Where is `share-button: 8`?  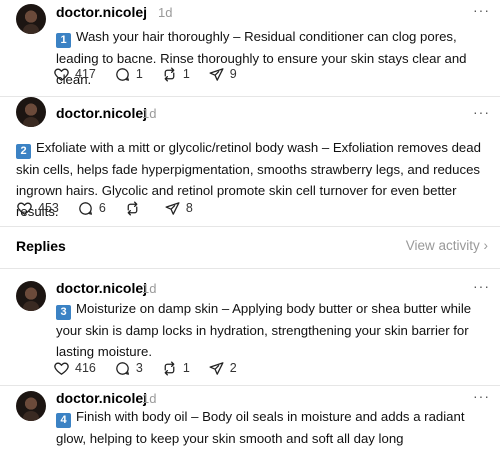 share-button: 8 is located at coordinates (178, 208).